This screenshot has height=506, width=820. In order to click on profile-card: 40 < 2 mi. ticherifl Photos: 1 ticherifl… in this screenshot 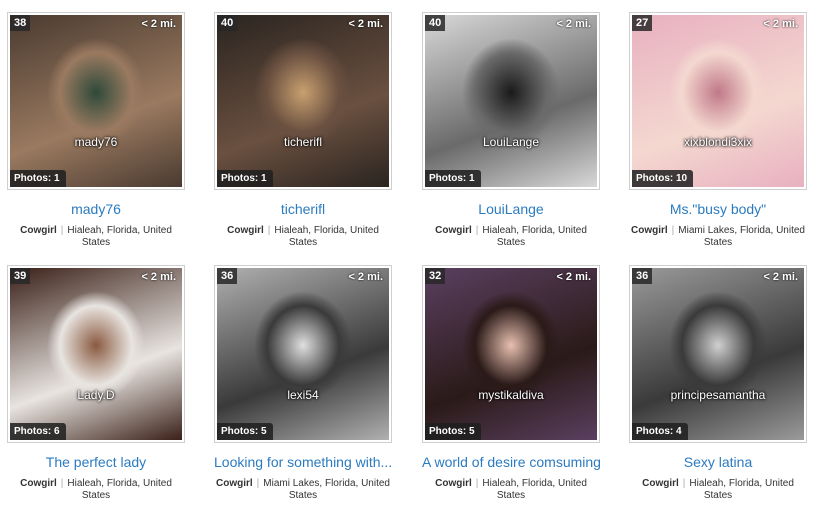, I will do `click(303, 130)`.